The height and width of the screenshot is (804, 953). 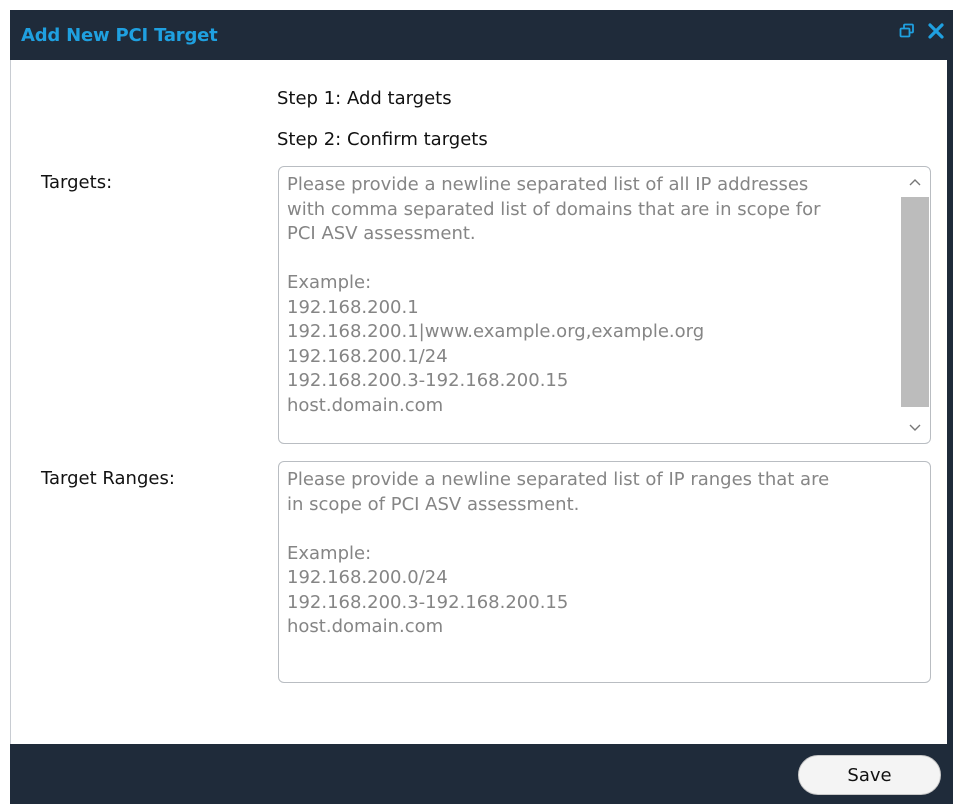 What do you see at coordinates (915, 302) in the screenshot?
I see `scrollbar-thumb` at bounding box center [915, 302].